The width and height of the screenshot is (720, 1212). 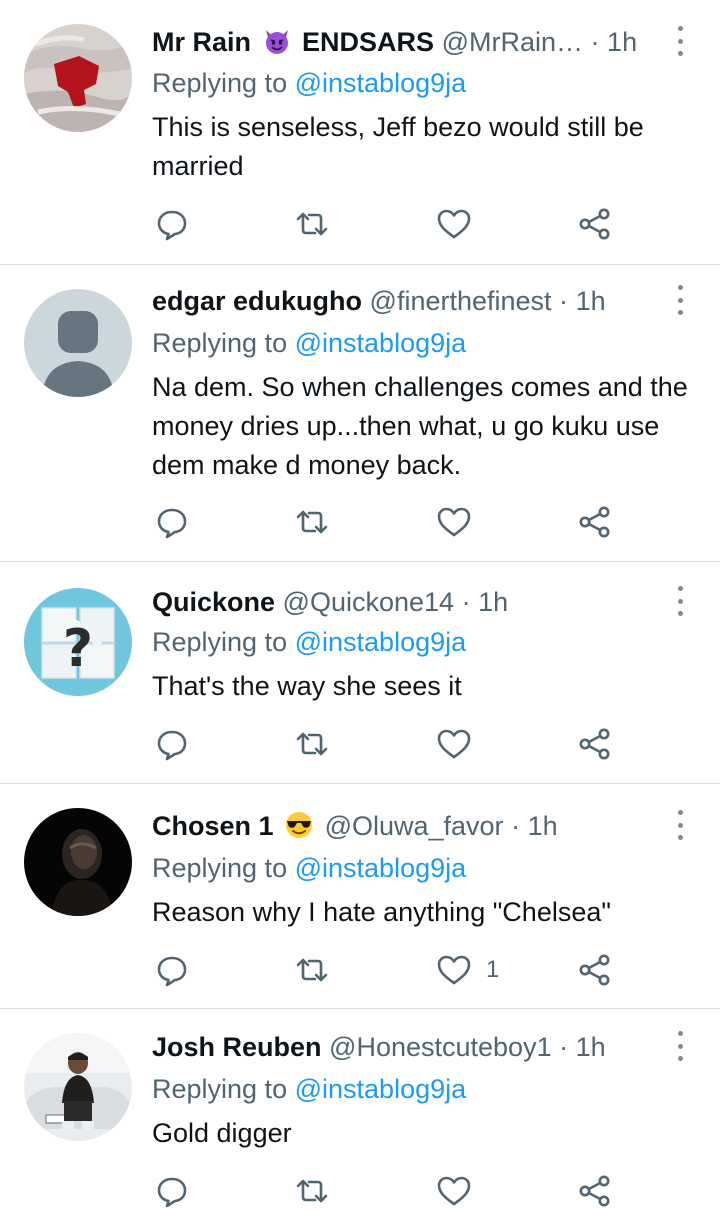 What do you see at coordinates (237, 1047) in the screenshot?
I see `display-name: Josh Reuben` at bounding box center [237, 1047].